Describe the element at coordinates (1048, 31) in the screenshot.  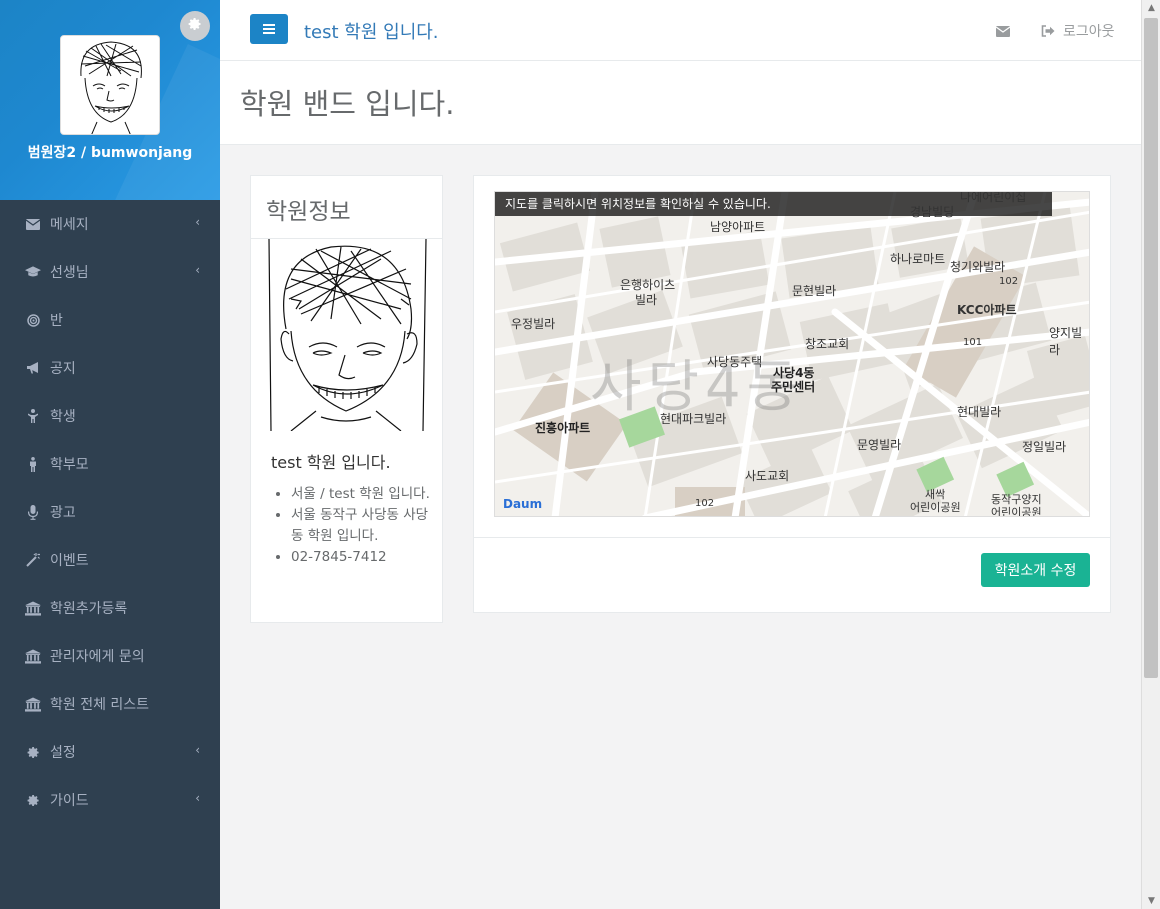
I see `sign-out-icon` at that location.